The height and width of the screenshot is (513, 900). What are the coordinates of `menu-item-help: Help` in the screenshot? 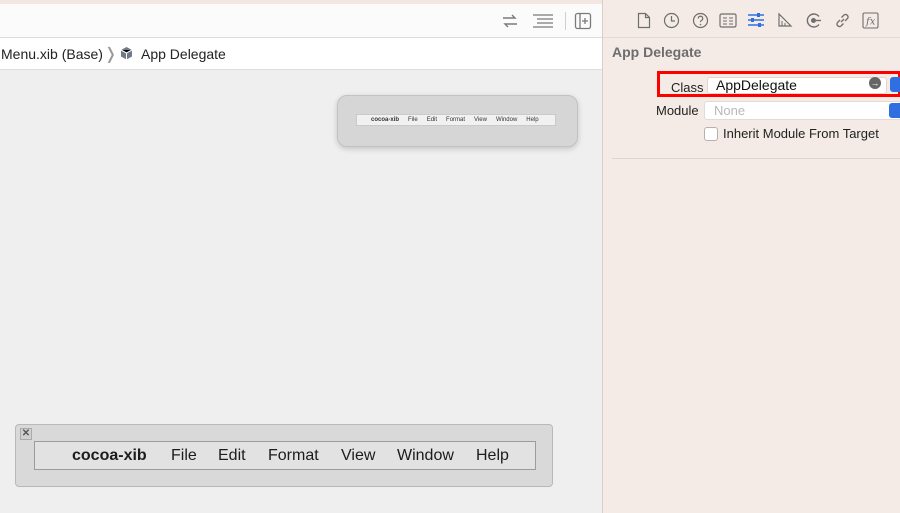 It's located at (492, 456).